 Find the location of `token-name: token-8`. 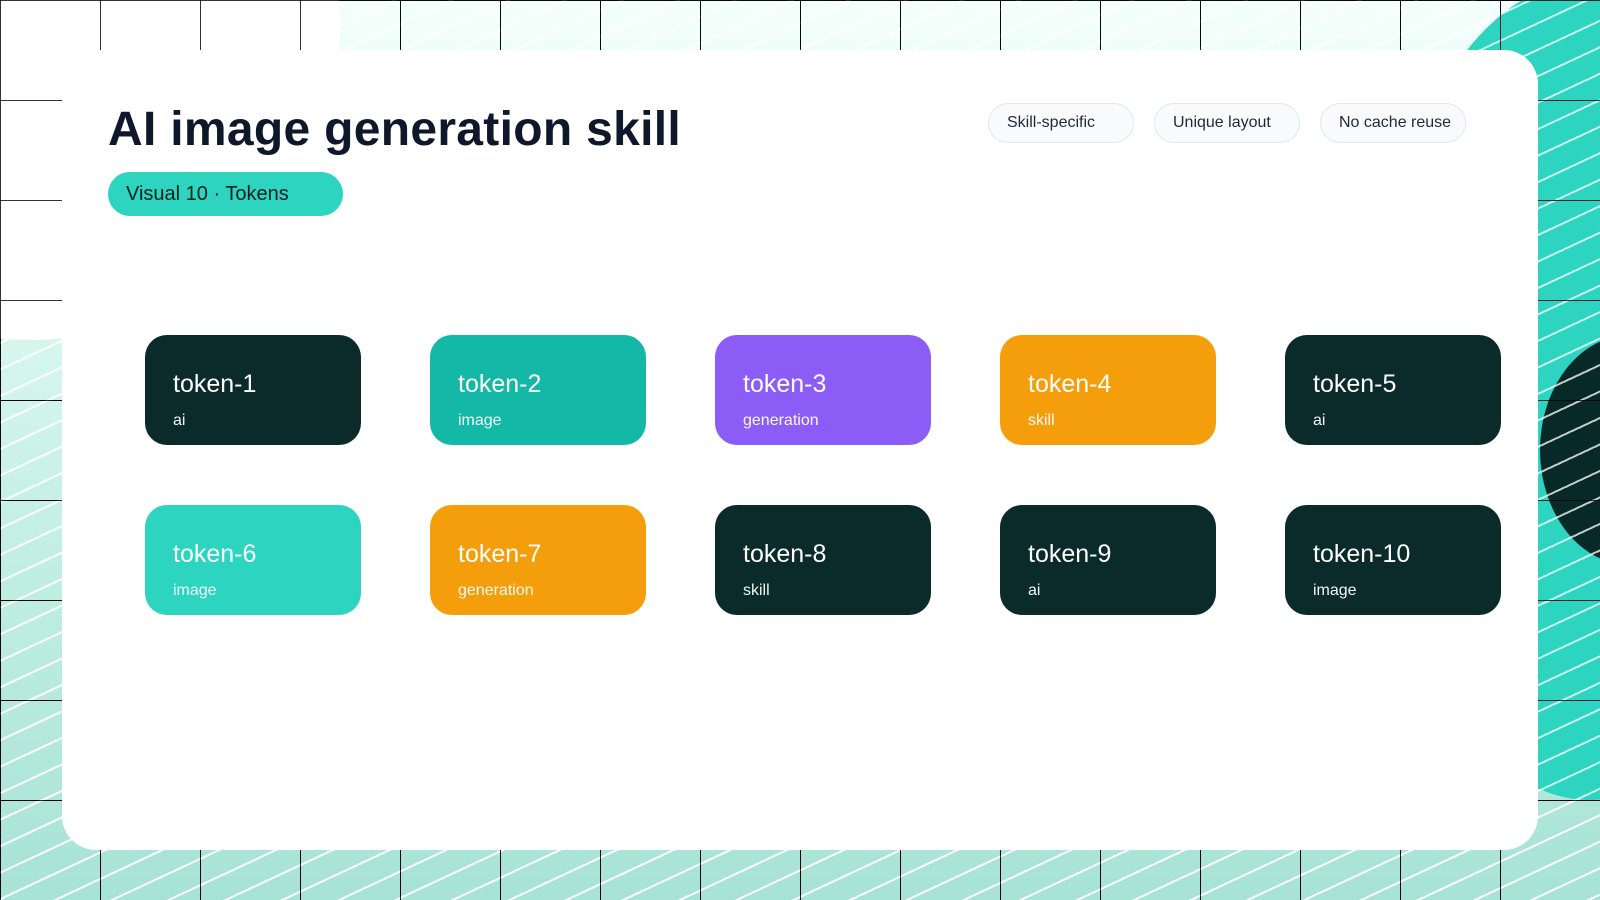

token-name: token-8 is located at coordinates (785, 554).